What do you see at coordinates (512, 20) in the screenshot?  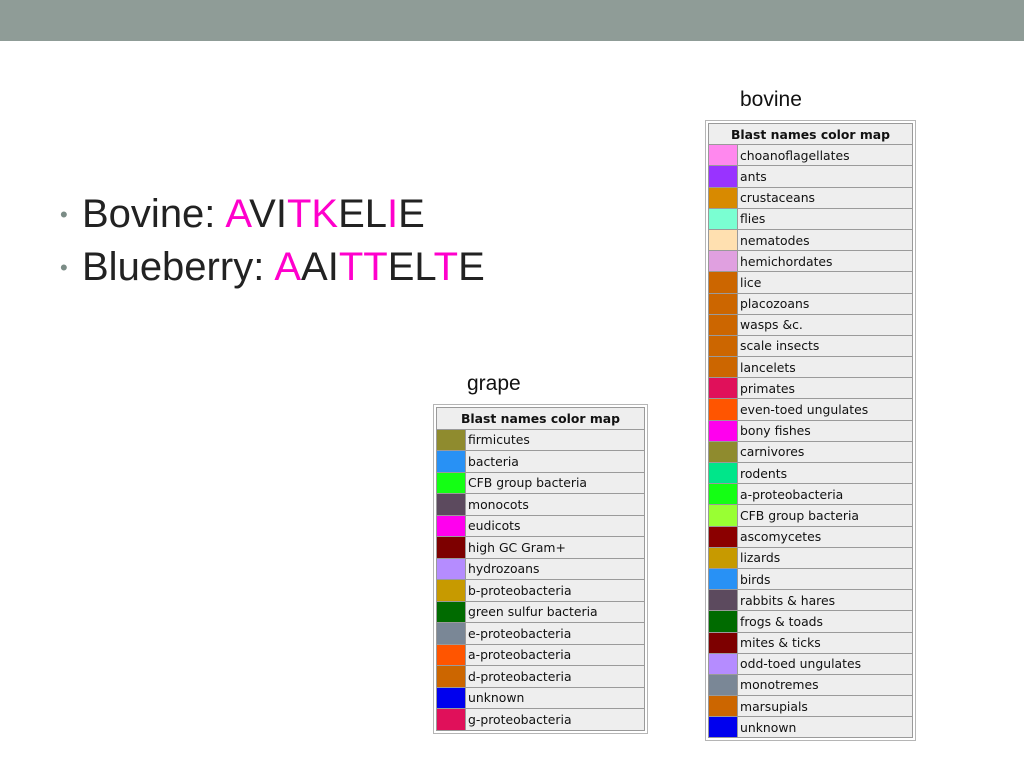 I see `top-banner` at bounding box center [512, 20].